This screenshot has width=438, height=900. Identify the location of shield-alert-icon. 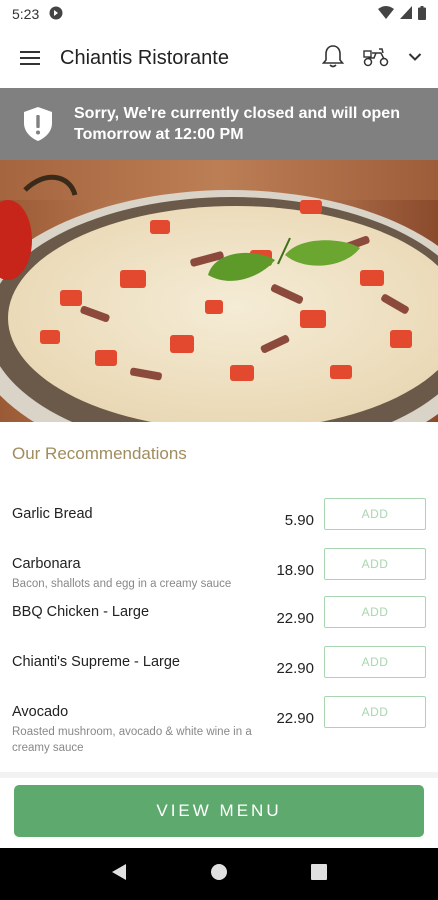
(38, 124).